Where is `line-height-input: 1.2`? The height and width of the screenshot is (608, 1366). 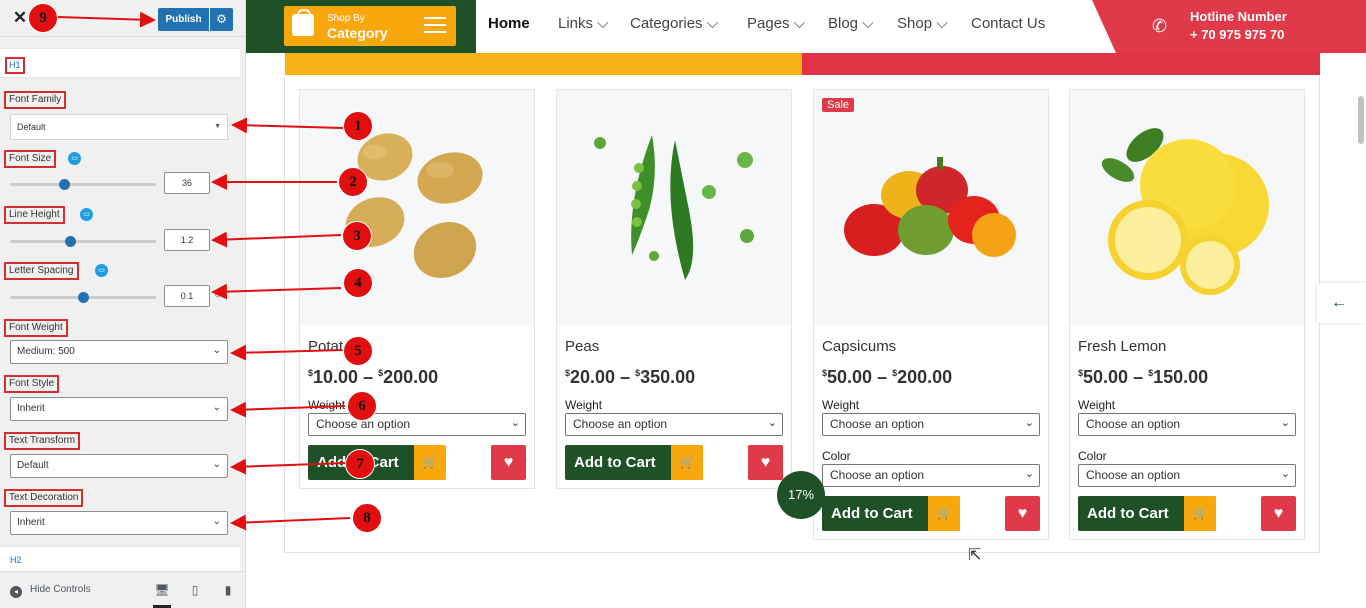
line-height-input: 1.2 is located at coordinates (187, 240).